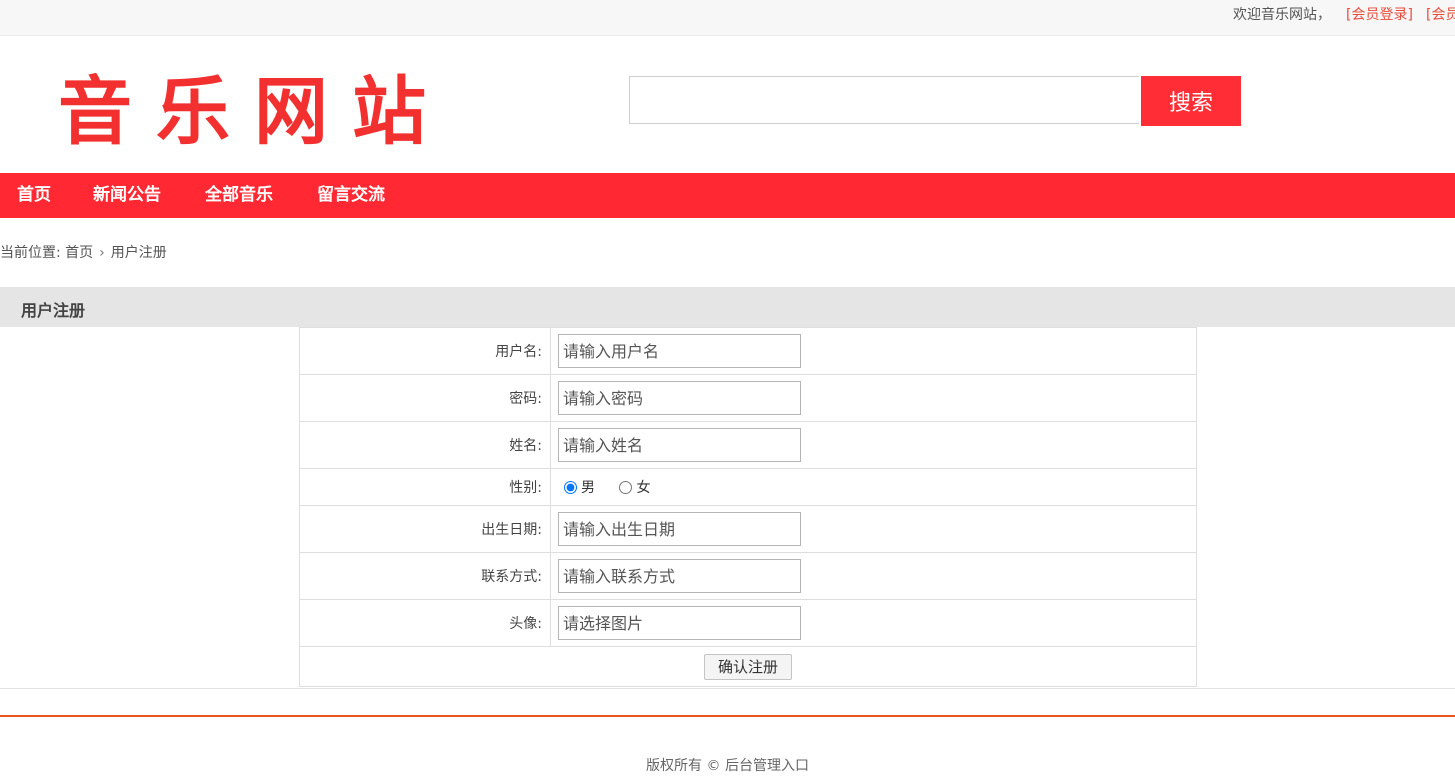 The height and width of the screenshot is (781, 1455). What do you see at coordinates (679, 445) in the screenshot?
I see `name-input` at bounding box center [679, 445].